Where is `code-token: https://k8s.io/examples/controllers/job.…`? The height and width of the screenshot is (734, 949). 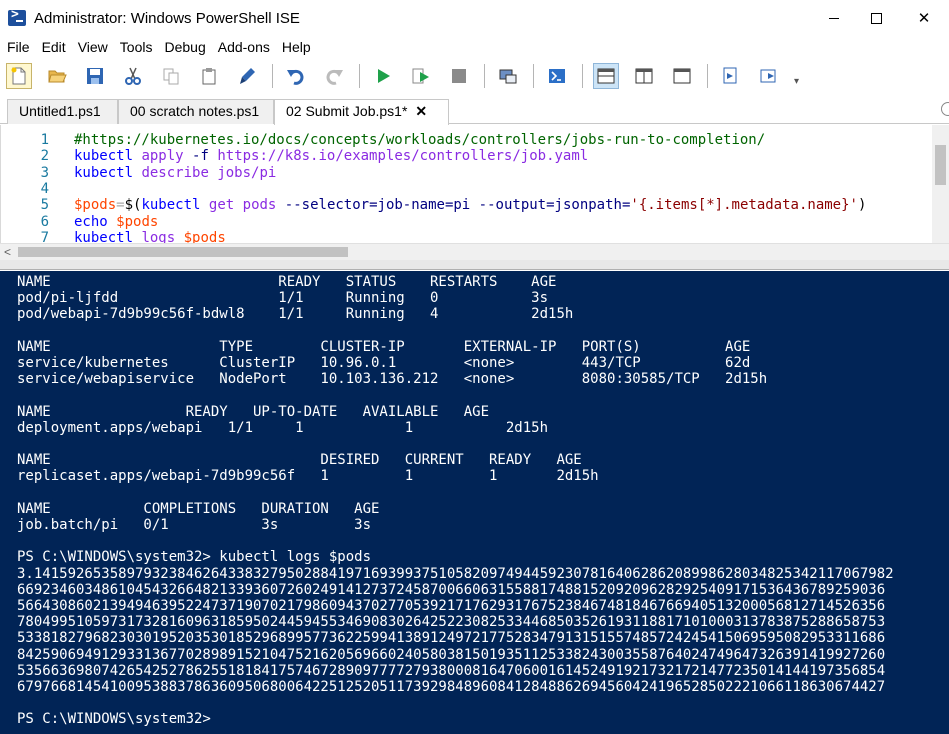 code-token: https://k8s.io/examples/controllers/job.… is located at coordinates (403, 156).